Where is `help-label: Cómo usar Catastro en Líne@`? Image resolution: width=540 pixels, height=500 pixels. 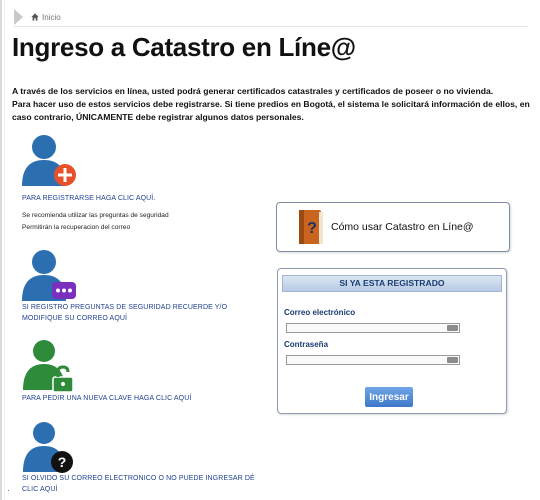
help-label: Cómo usar Catastro en Líne@ is located at coordinates (402, 227).